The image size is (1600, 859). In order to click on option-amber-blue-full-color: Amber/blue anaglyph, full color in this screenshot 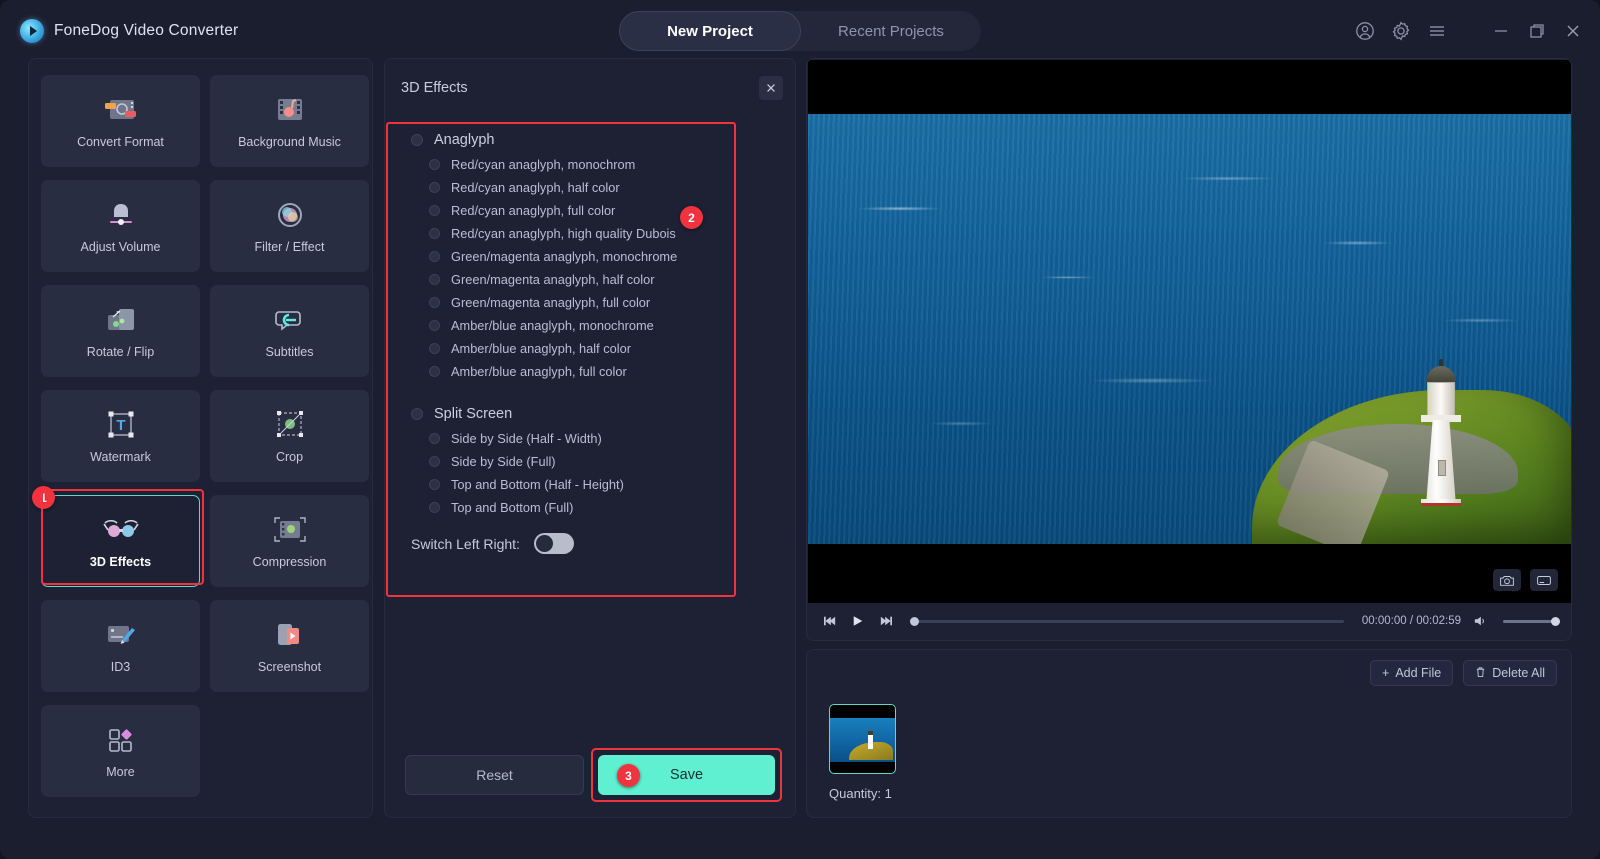, I will do `click(590, 371)`.